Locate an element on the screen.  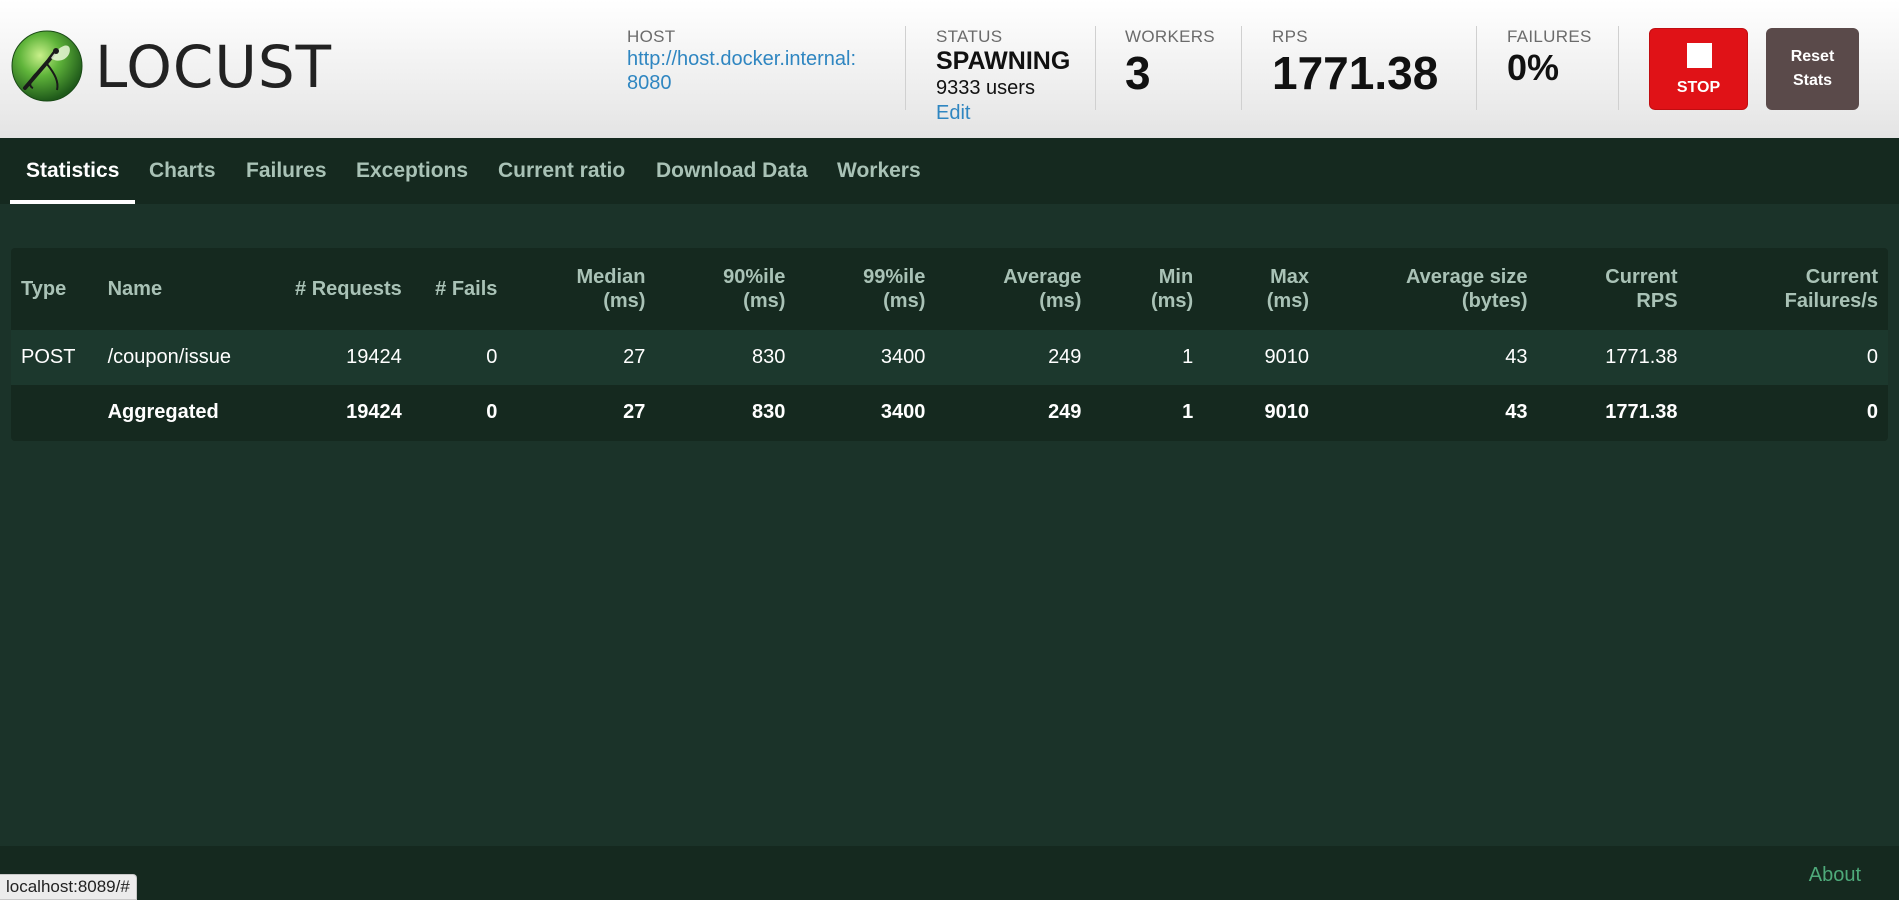
workers-value: 3 is located at coordinates (1138, 73).